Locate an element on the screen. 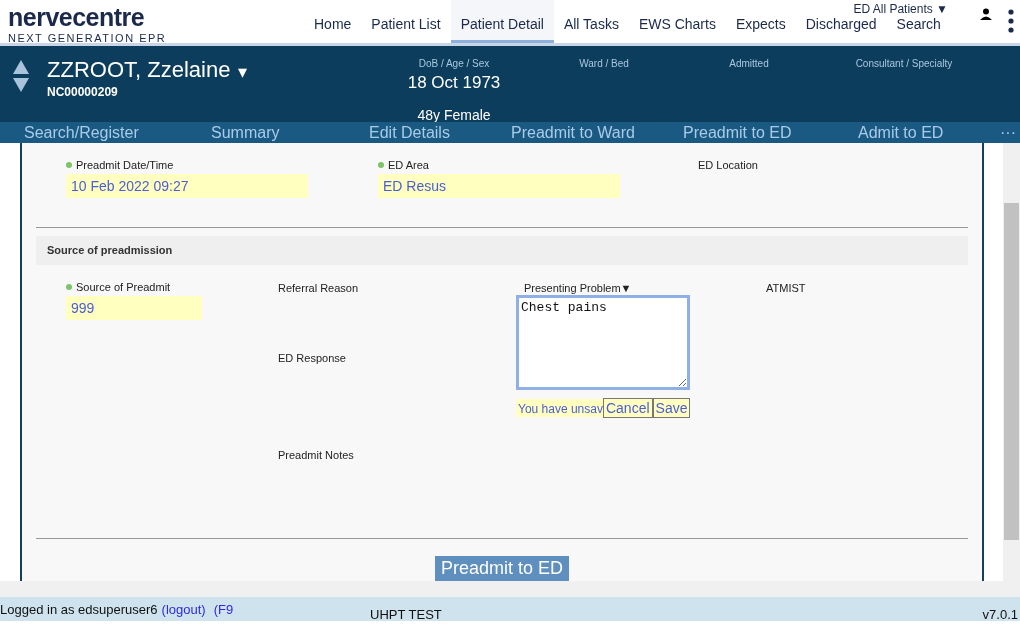  field-value: ED Resus is located at coordinates (499, 186).